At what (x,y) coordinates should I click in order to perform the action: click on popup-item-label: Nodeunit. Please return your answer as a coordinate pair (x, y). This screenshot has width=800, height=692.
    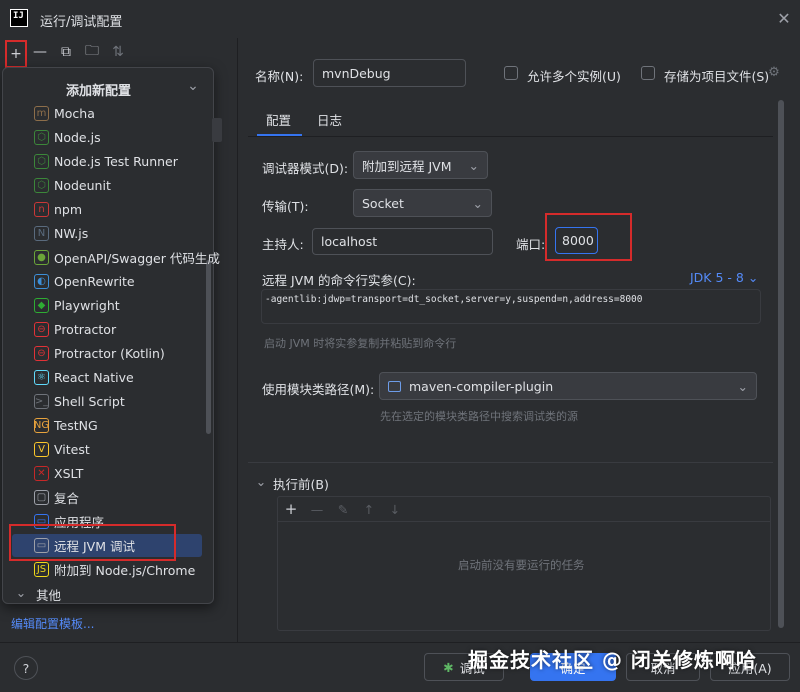
    Looking at the image, I should click on (82, 185).